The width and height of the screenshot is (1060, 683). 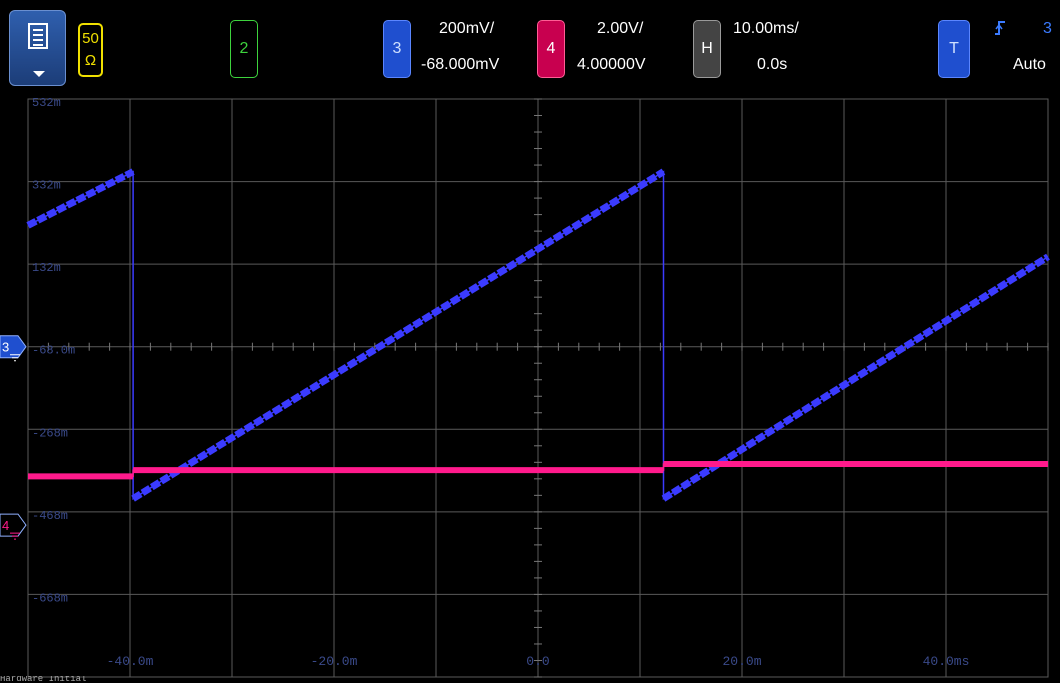 What do you see at coordinates (946, 661) in the screenshot?
I see `x-axis-label: 40.0ms` at bounding box center [946, 661].